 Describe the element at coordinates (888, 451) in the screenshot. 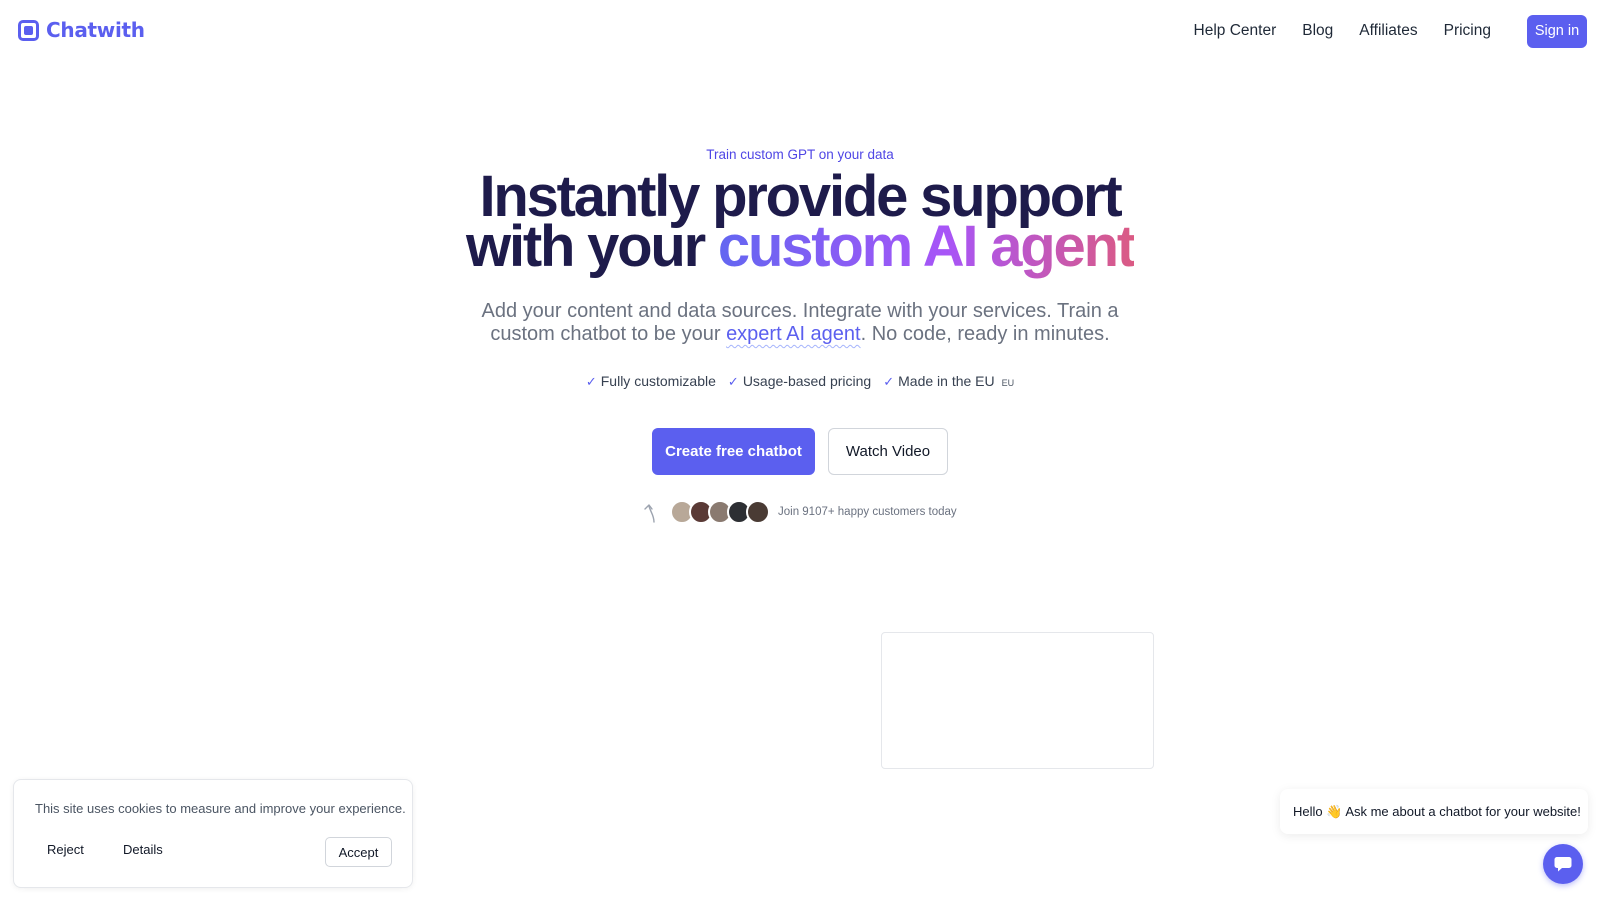

I see `watch-video-button: Watch Video` at that location.